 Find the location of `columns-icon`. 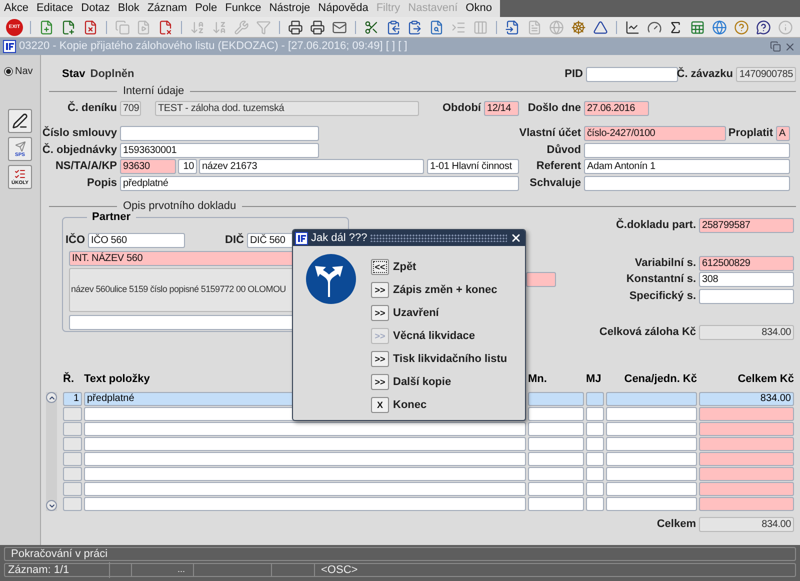

columns-icon is located at coordinates (480, 27).